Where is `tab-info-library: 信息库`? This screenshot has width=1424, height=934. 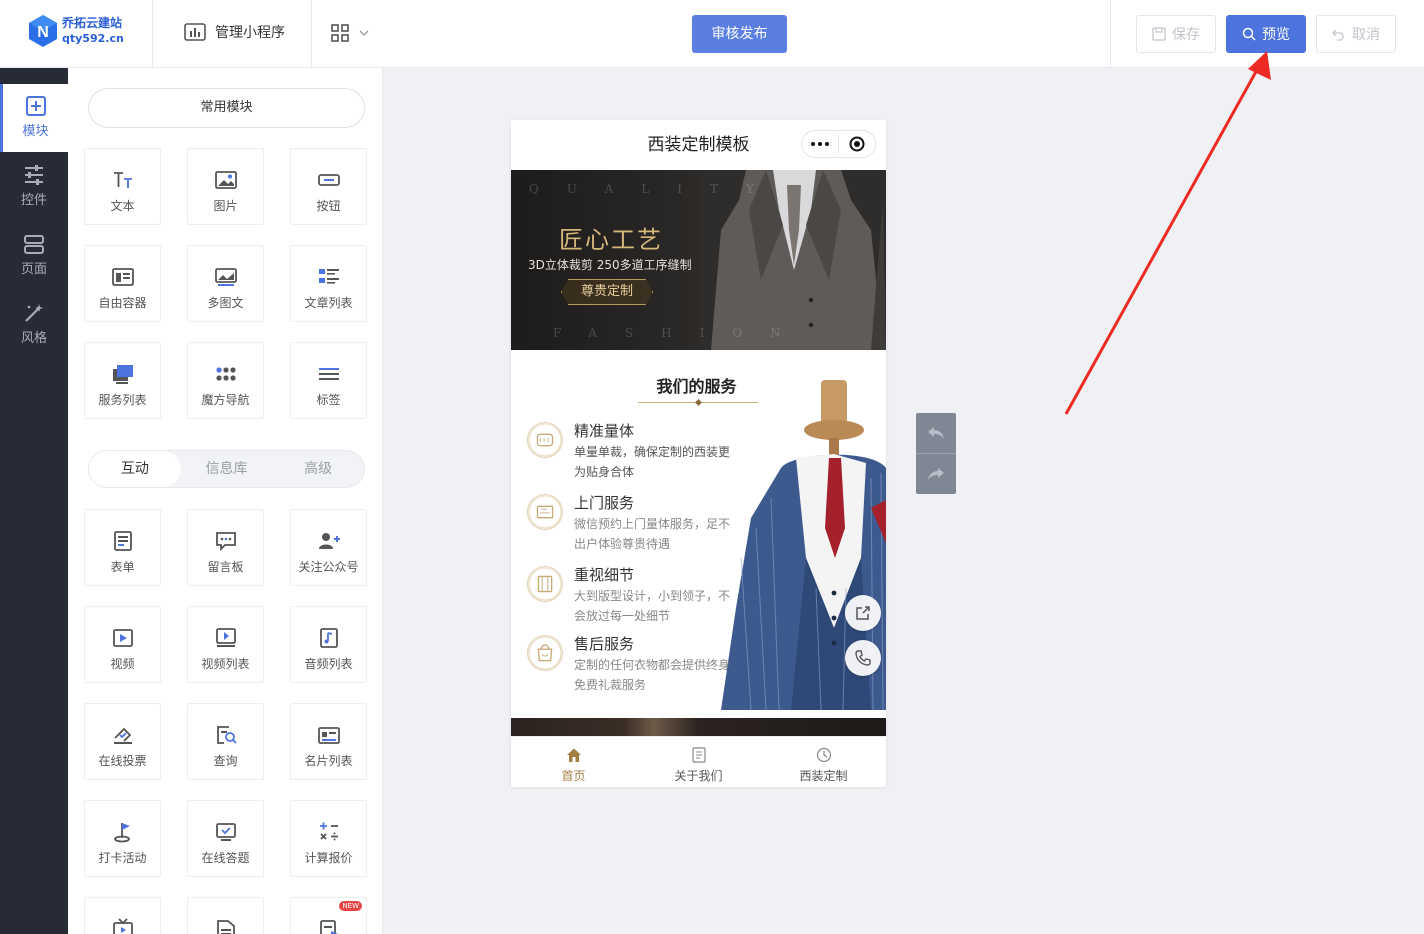 tab-info-library: 信息库 is located at coordinates (227, 469).